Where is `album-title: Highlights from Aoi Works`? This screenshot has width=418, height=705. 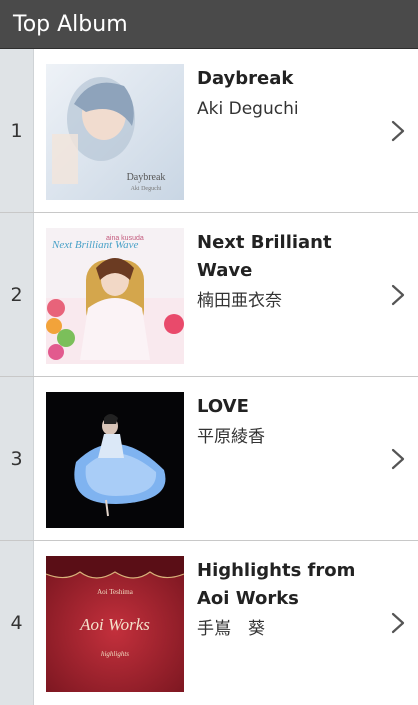 album-title: Highlights from Aoi Works is located at coordinates (276, 584).